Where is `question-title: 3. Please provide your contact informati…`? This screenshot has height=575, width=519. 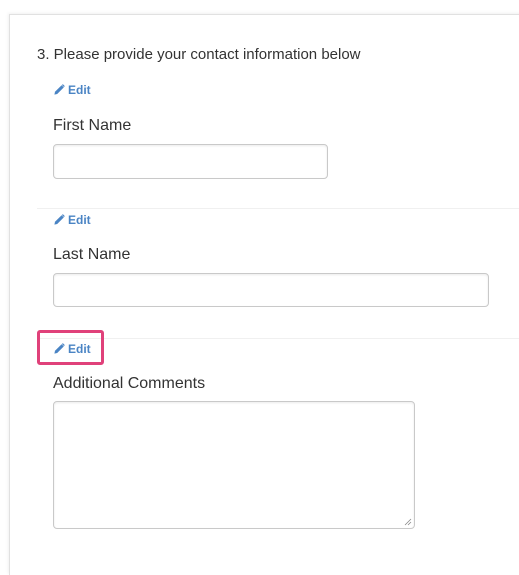
question-title: 3. Please provide your contact informati… is located at coordinates (199, 54).